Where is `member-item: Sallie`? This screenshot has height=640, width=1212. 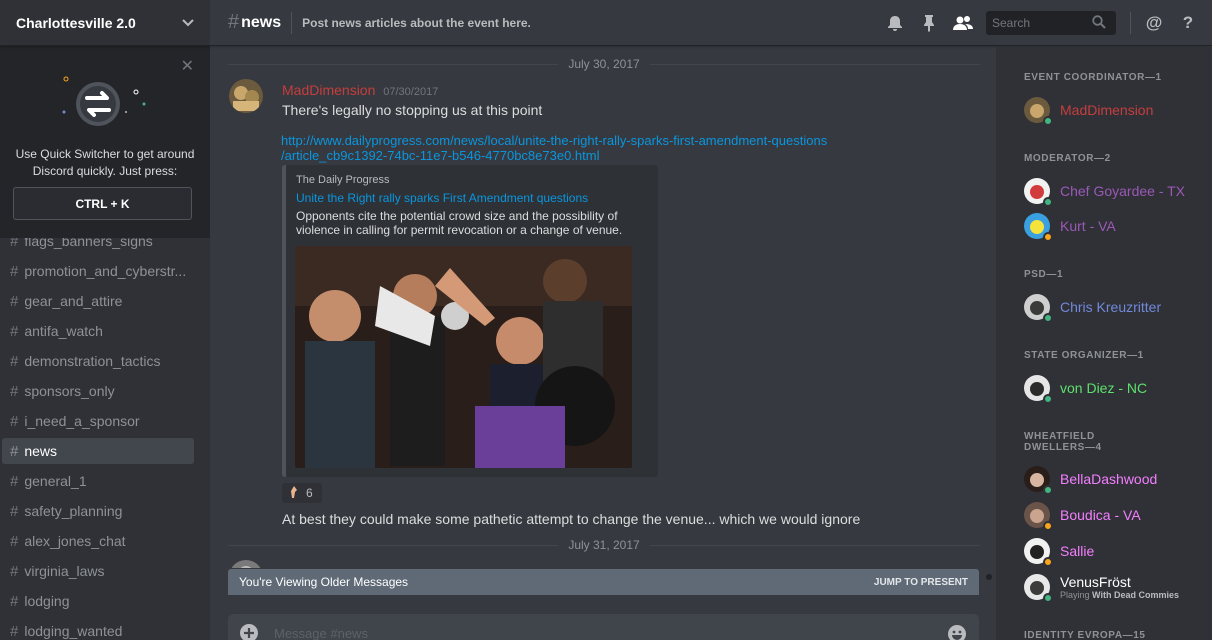 member-item: Sallie is located at coordinates (1114, 551).